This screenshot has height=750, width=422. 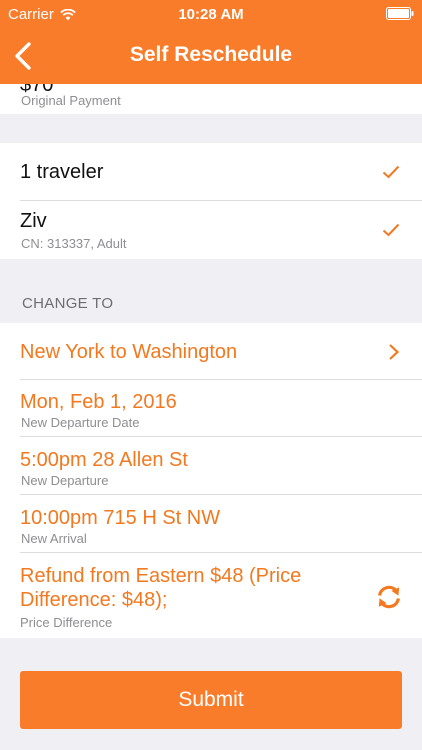 I want to click on route-cell: New York to Washington, so click(x=211, y=351).